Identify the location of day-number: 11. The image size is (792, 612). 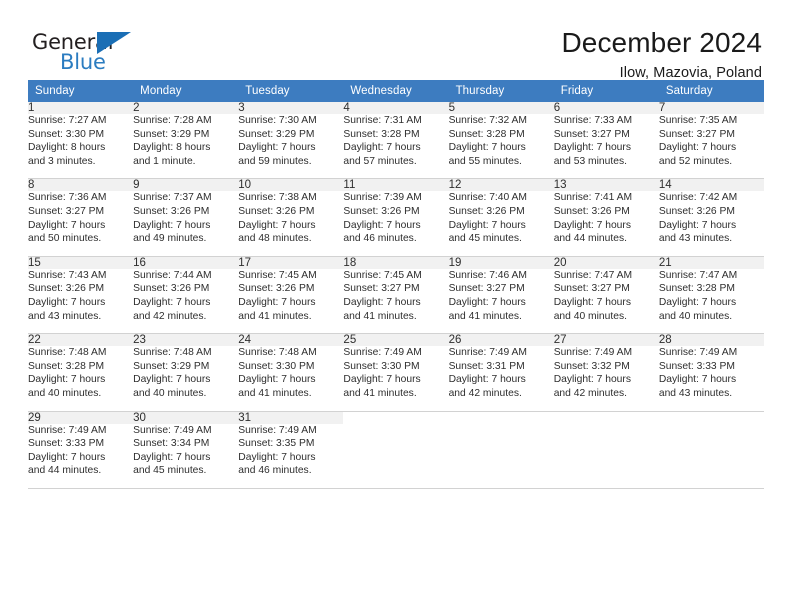
(396, 185).